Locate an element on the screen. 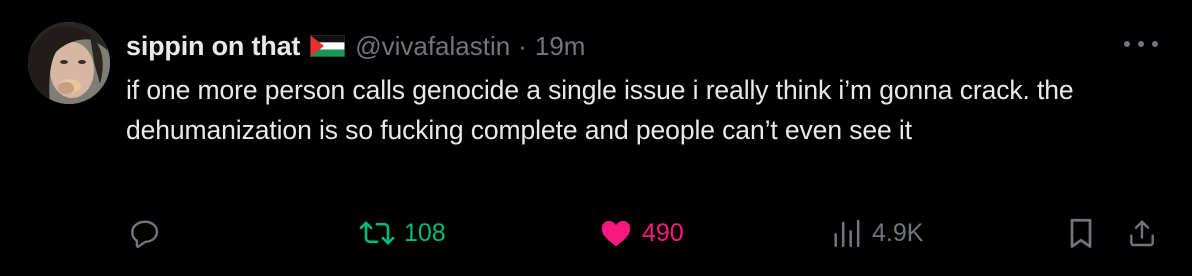  more-icon is located at coordinates (1141, 44).